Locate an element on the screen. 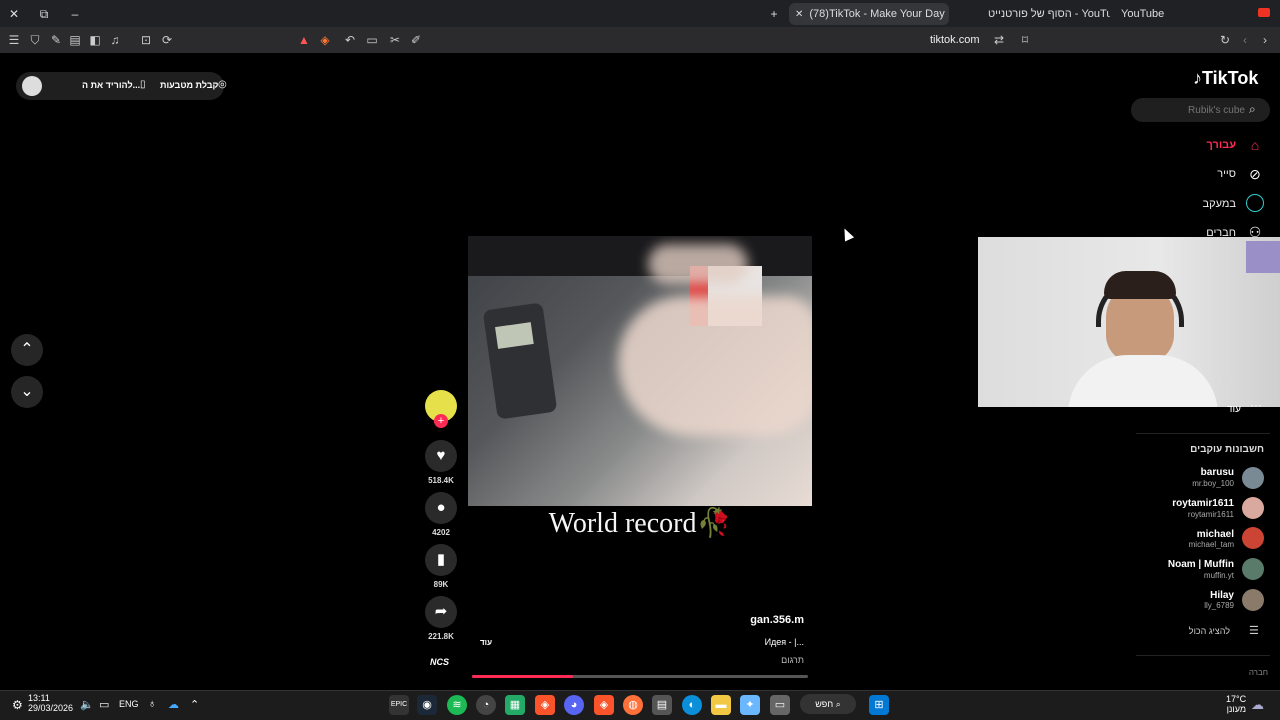  get-coins-link: קבלת מטבעות is located at coordinates (189, 85).